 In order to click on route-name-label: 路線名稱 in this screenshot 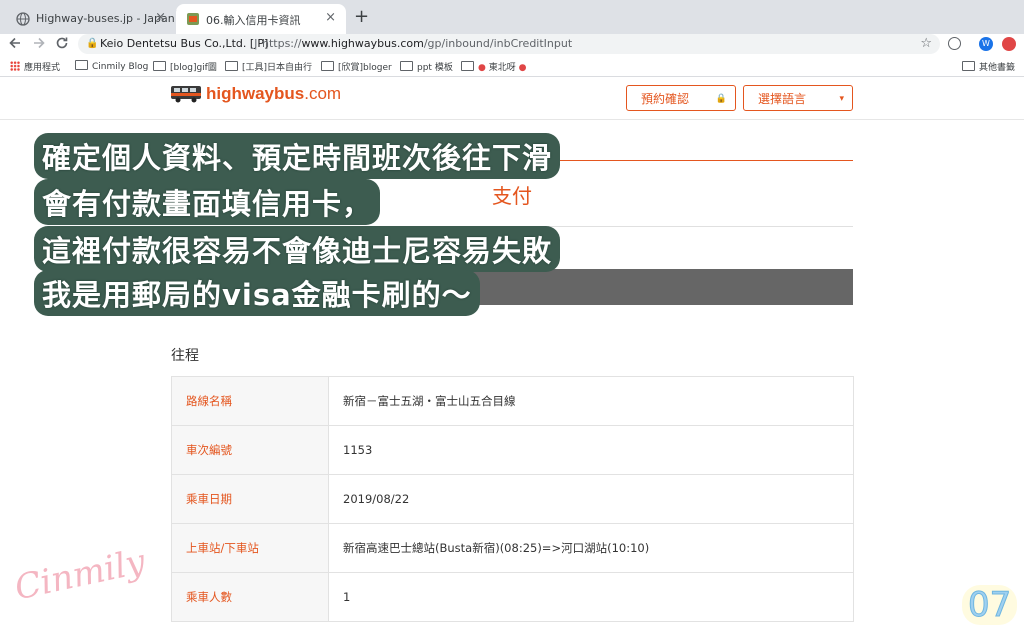, I will do `click(250, 401)`.